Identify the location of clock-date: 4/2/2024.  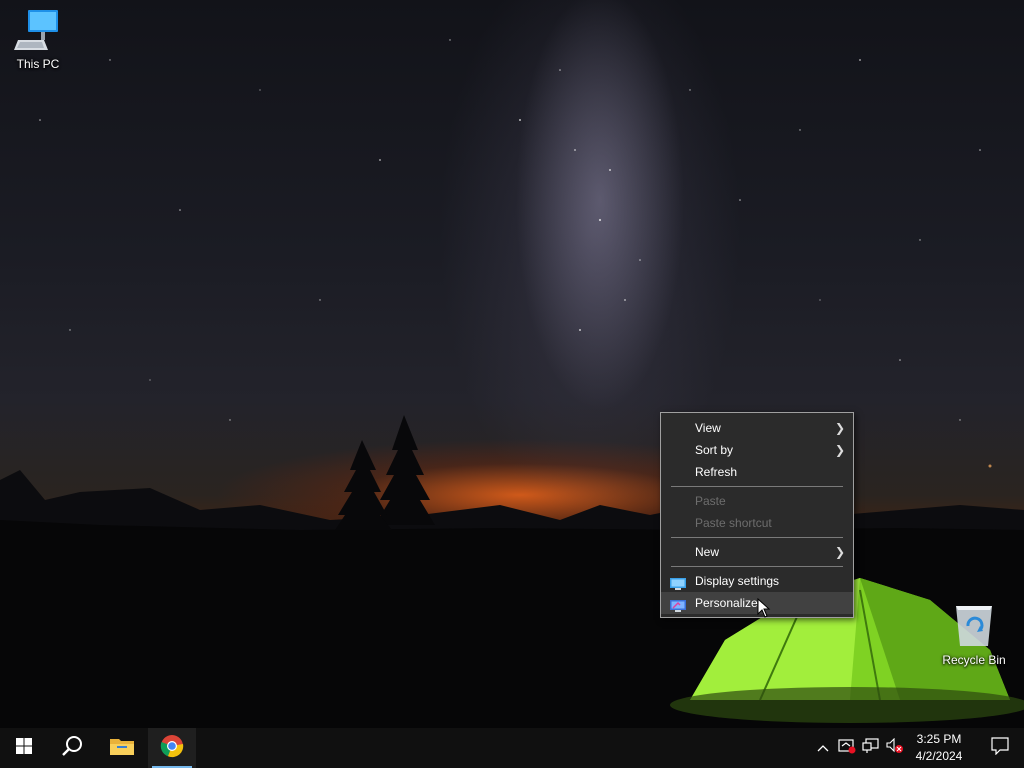
(939, 756).